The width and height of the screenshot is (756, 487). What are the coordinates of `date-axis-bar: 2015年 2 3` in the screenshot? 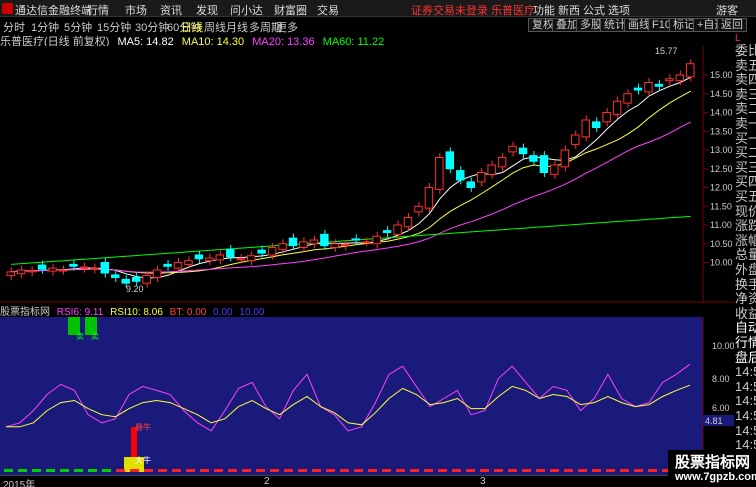 It's located at (378, 481).